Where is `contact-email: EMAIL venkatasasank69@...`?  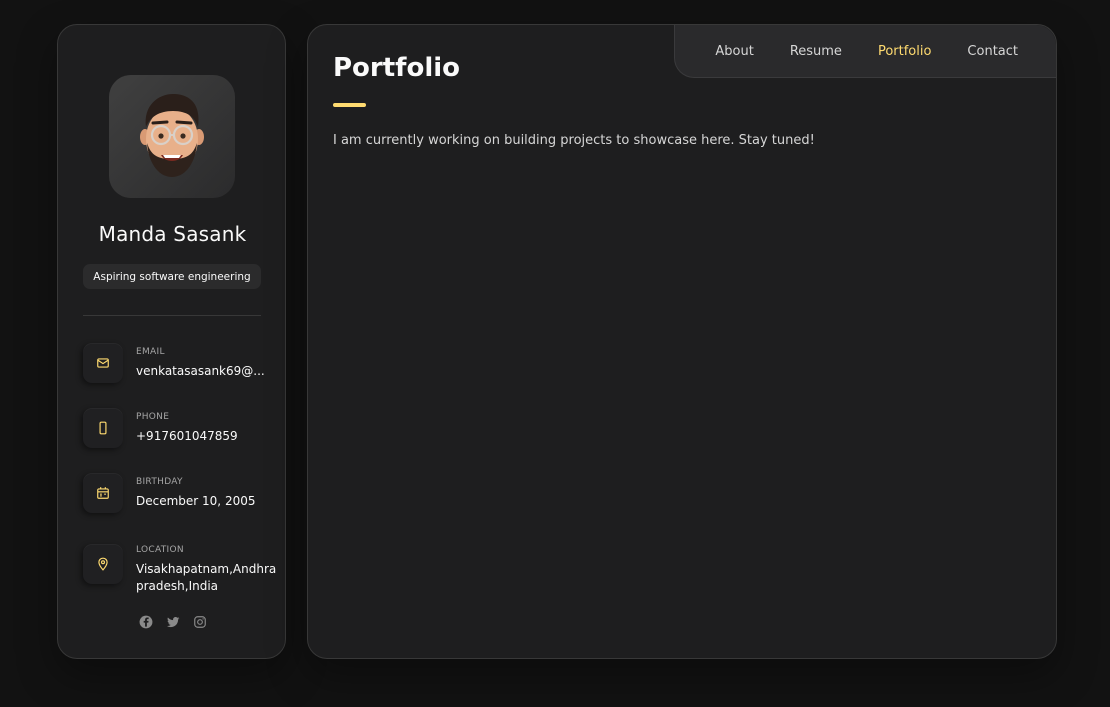
contact-email: EMAIL venkatasasank69@... is located at coordinates (180, 365).